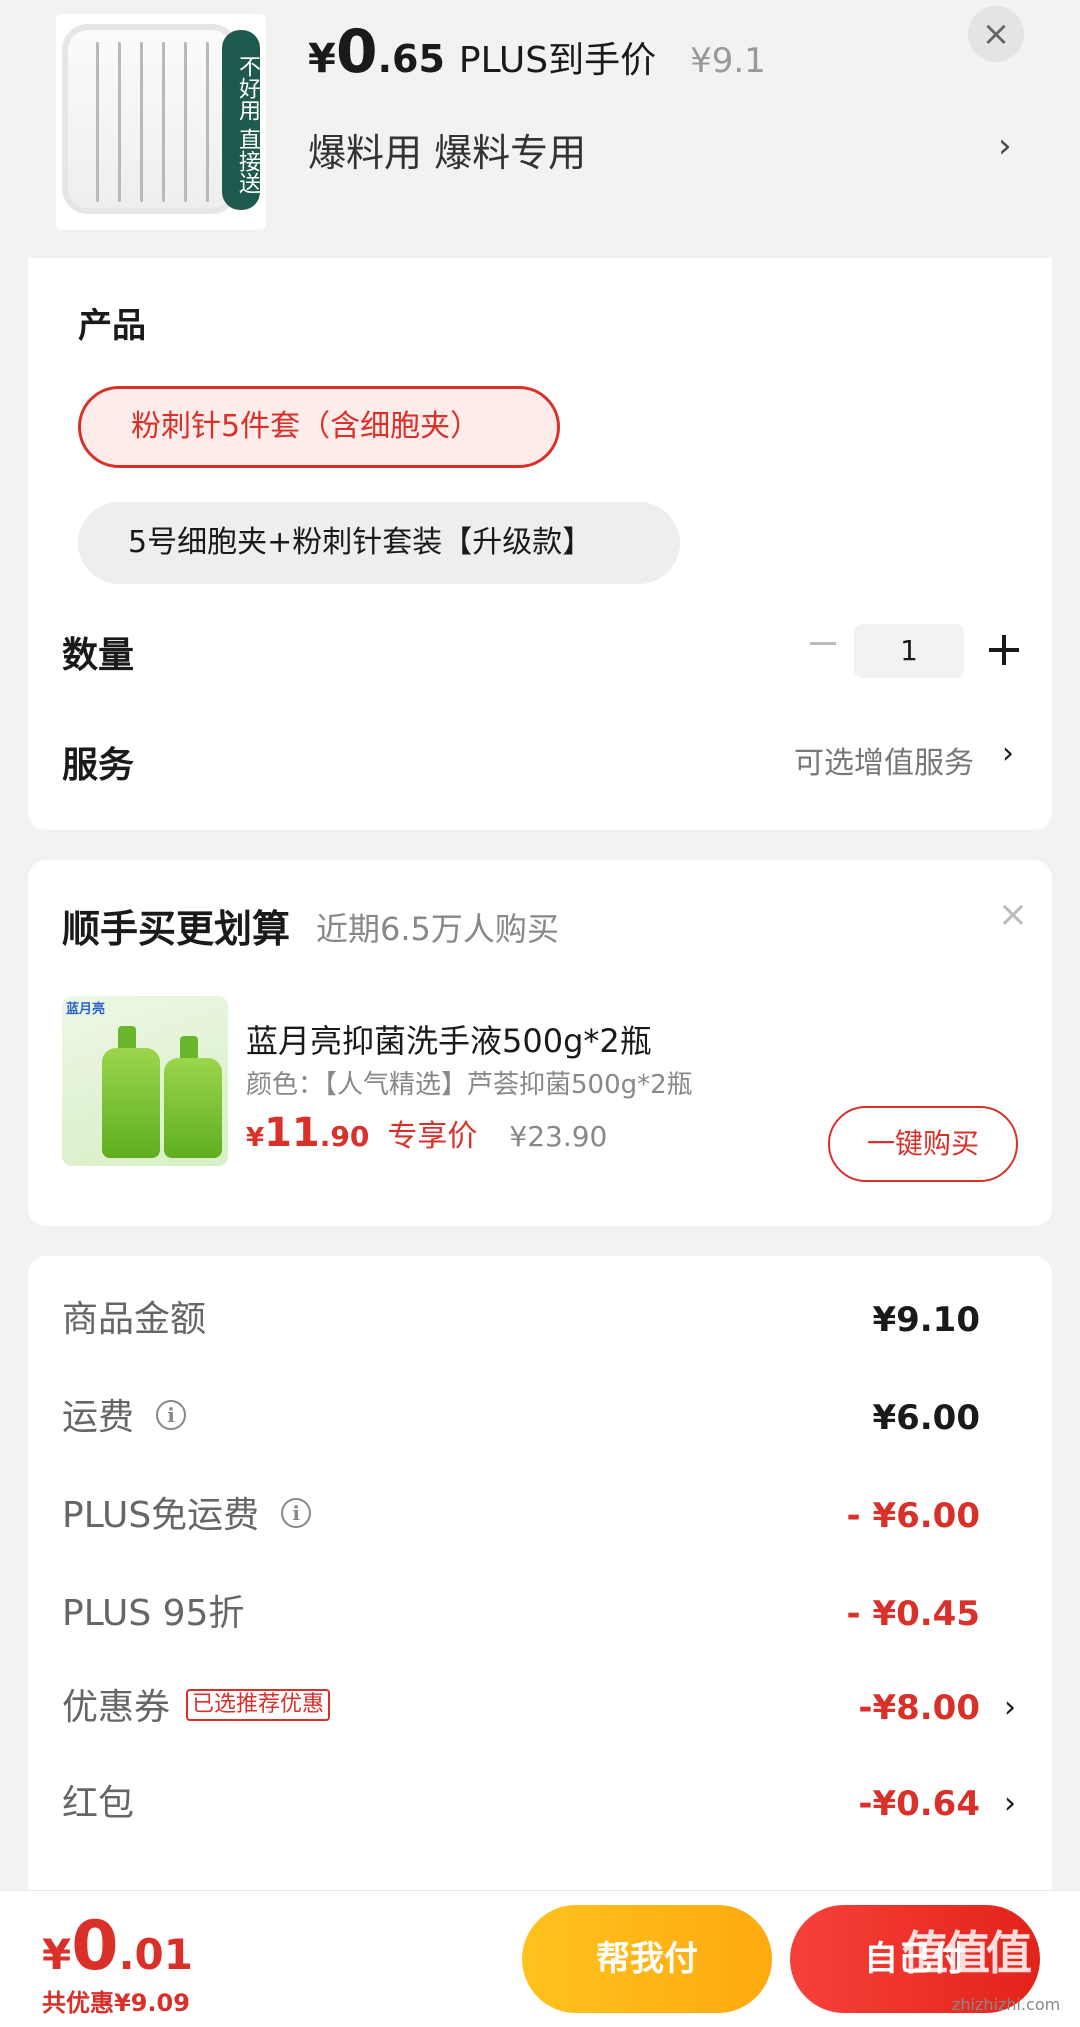 The image size is (1080, 2027). What do you see at coordinates (919, 1804) in the screenshot?
I see `summary-value: -¥0.64` at bounding box center [919, 1804].